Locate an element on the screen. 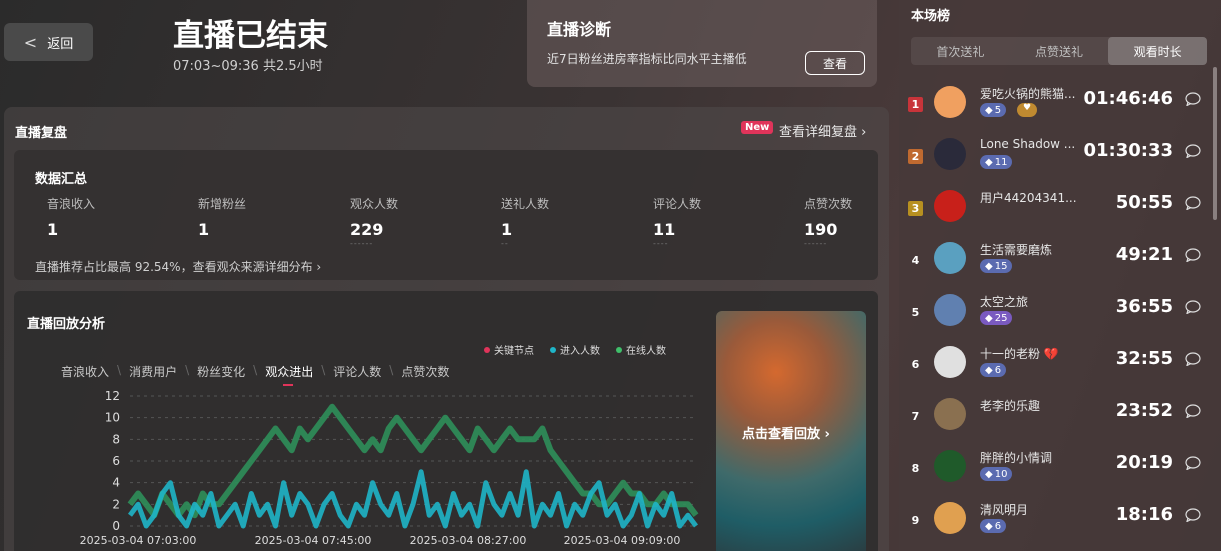 This screenshot has width=1221, height=551. user-name: 清风明月 is located at coordinates (1004, 509).